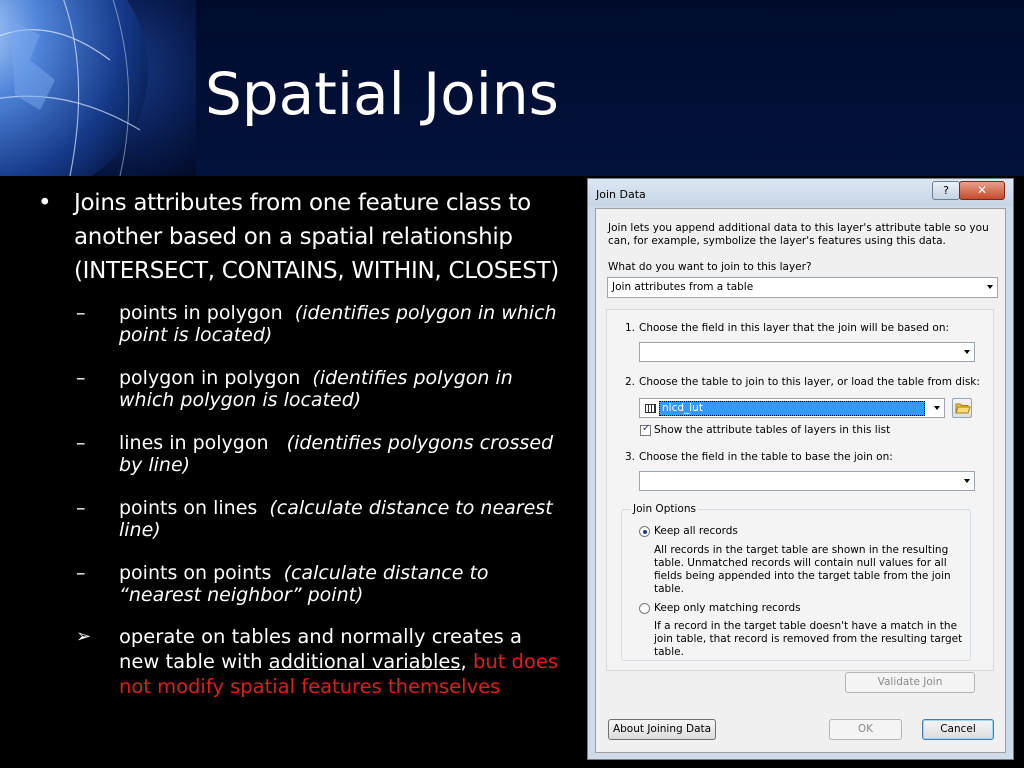 Image resolution: width=1024 pixels, height=768 pixels. I want to click on join-table-dropdown: nlcd_lut, so click(792, 408).